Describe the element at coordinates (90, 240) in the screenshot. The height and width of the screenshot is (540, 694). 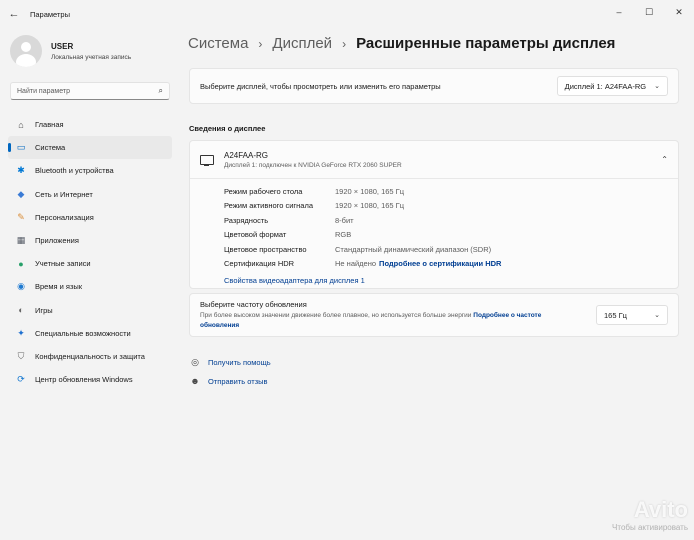
I see `sidebar-item: ▦ Приложения` at that location.